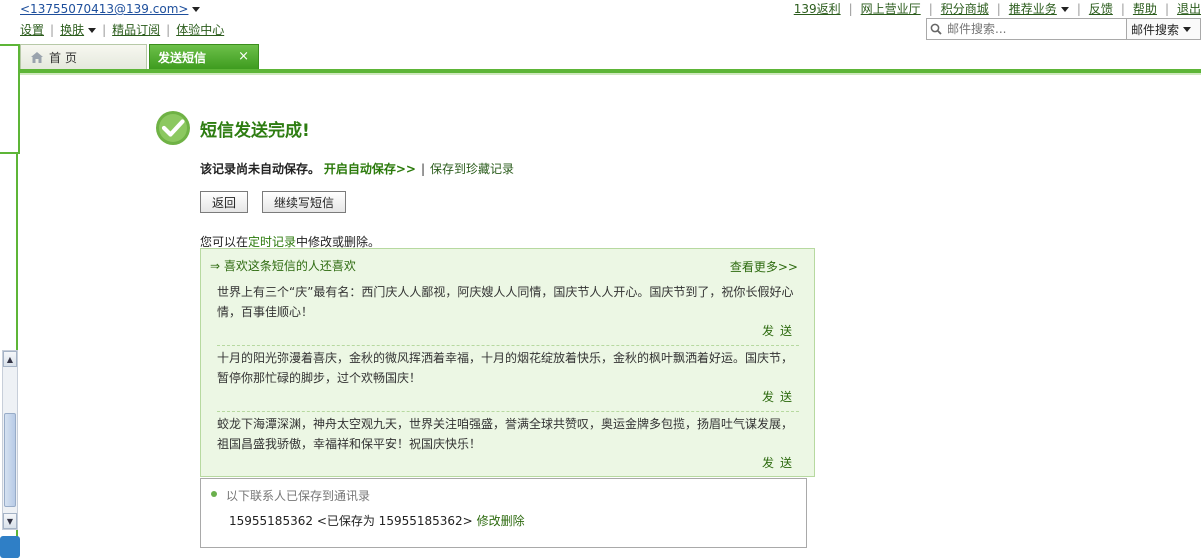  What do you see at coordinates (1101, 9) in the screenshot?
I see `link-feedback: 反馈` at bounding box center [1101, 9].